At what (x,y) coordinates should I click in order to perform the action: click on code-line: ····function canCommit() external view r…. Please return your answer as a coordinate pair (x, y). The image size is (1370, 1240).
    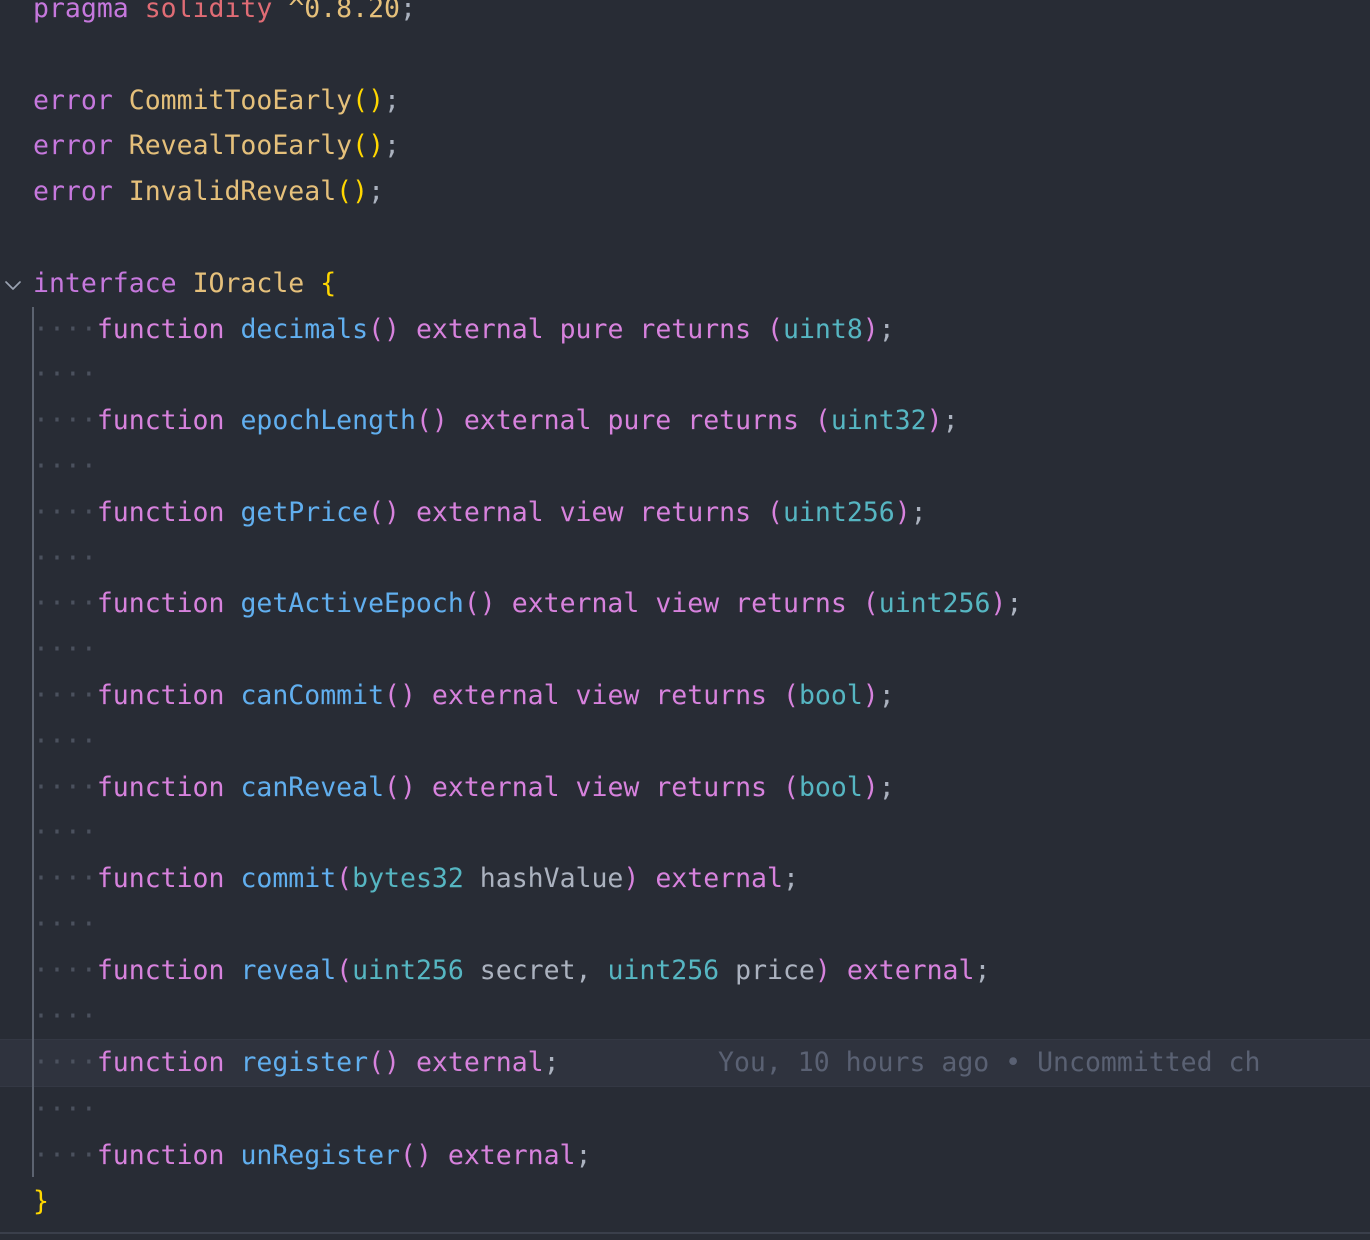
    Looking at the image, I should click on (685, 696).